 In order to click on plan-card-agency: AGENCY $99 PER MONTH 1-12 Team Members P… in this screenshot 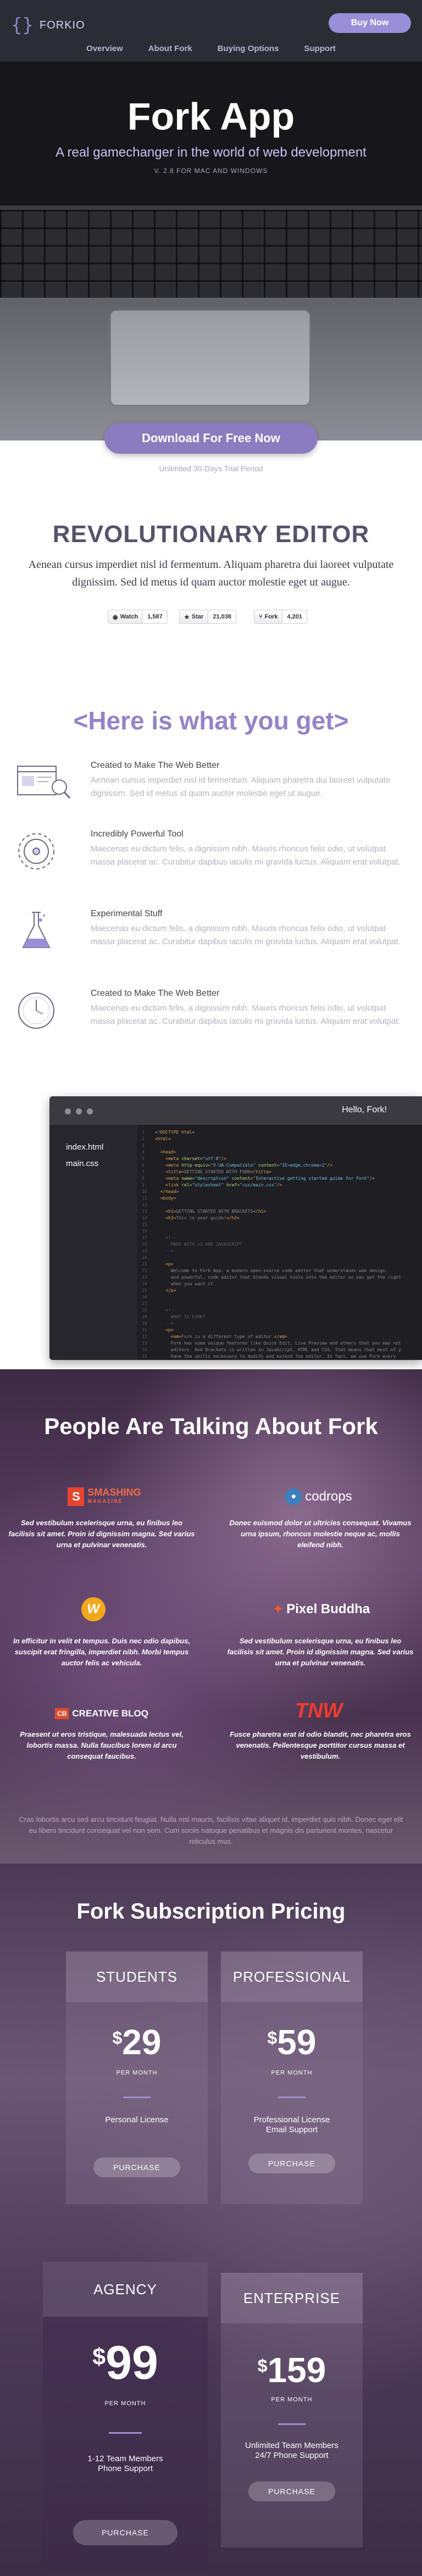, I will do `click(125, 2415)`.